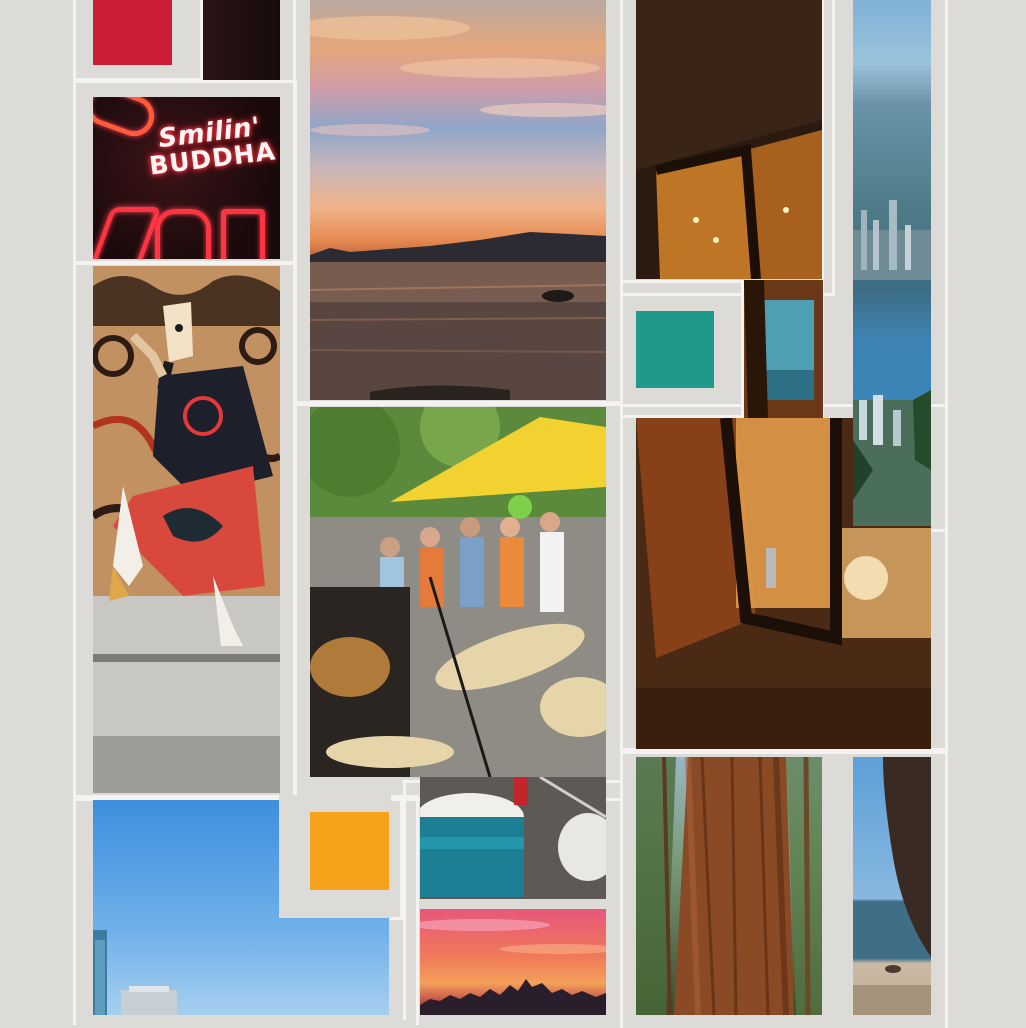  What do you see at coordinates (513, 838) in the screenshot?
I see `drum-kit-photo` at bounding box center [513, 838].